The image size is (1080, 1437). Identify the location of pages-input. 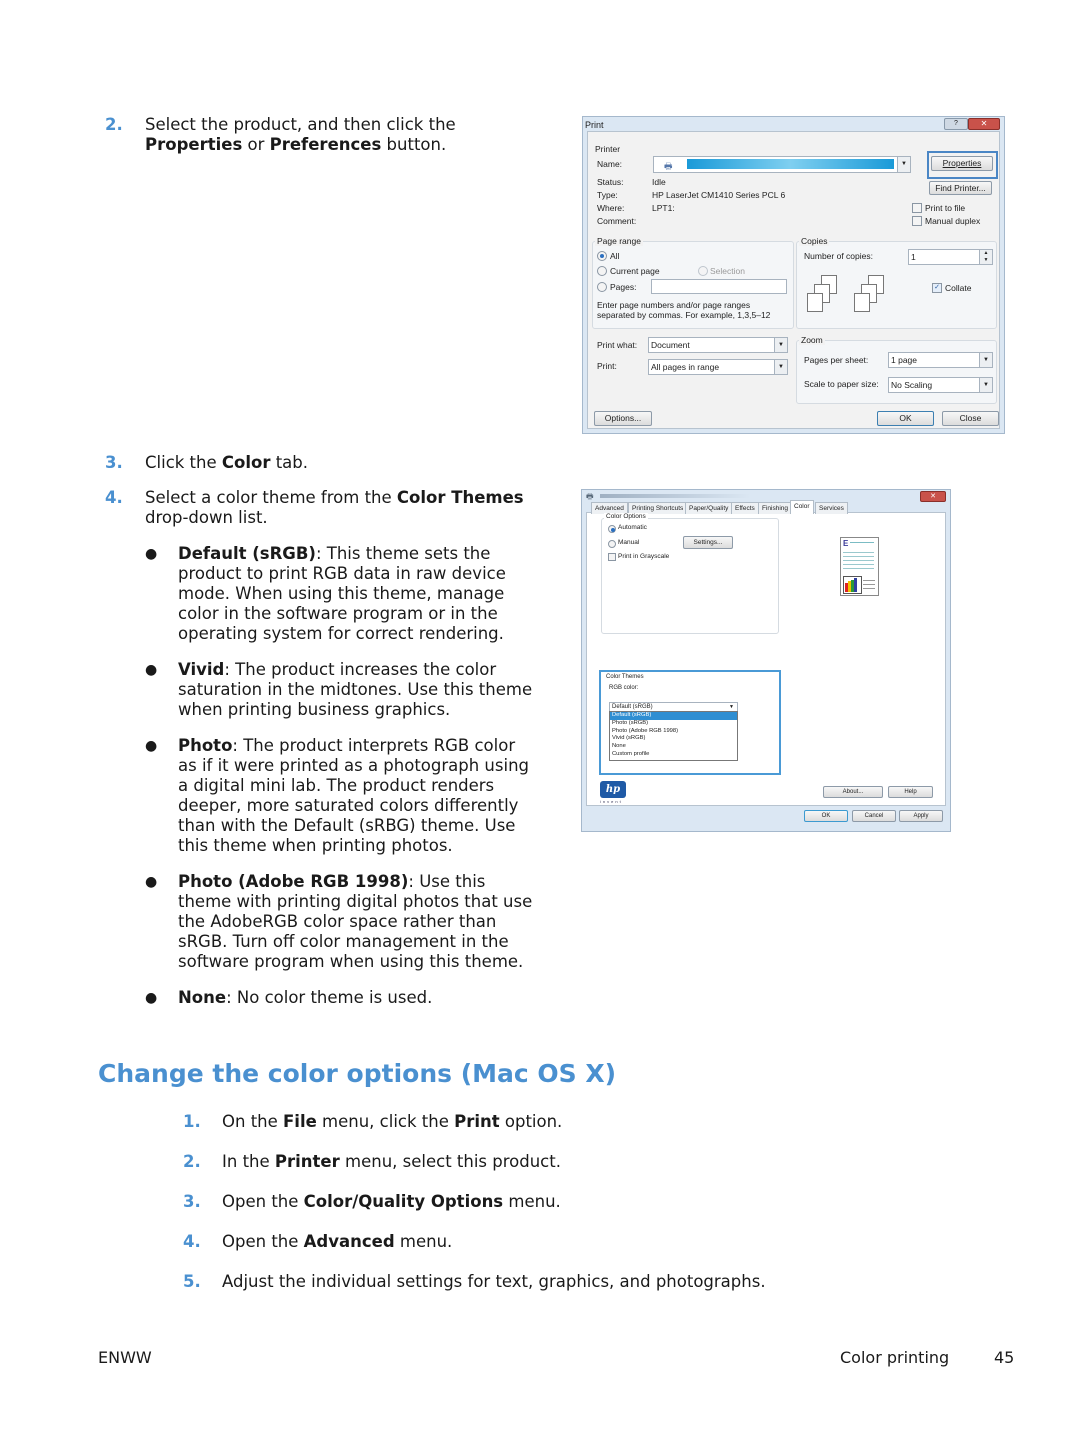
(719, 286).